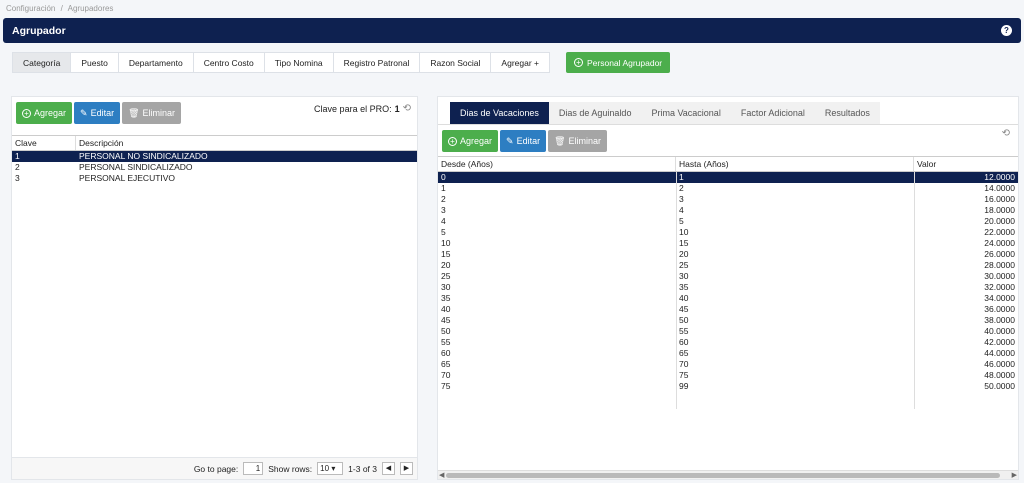 This screenshot has width=1024, height=483. What do you see at coordinates (406, 468) in the screenshot?
I see `next-page-icon: ▶` at bounding box center [406, 468].